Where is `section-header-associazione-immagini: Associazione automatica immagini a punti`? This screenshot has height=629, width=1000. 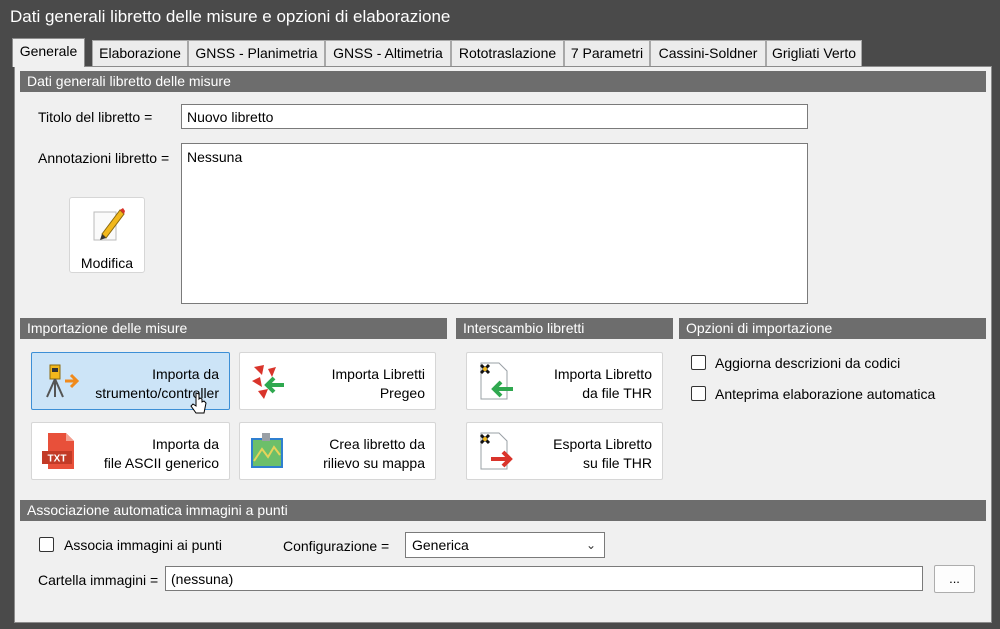
section-header-associazione-immagini: Associazione automatica immagini a punti is located at coordinates (503, 510).